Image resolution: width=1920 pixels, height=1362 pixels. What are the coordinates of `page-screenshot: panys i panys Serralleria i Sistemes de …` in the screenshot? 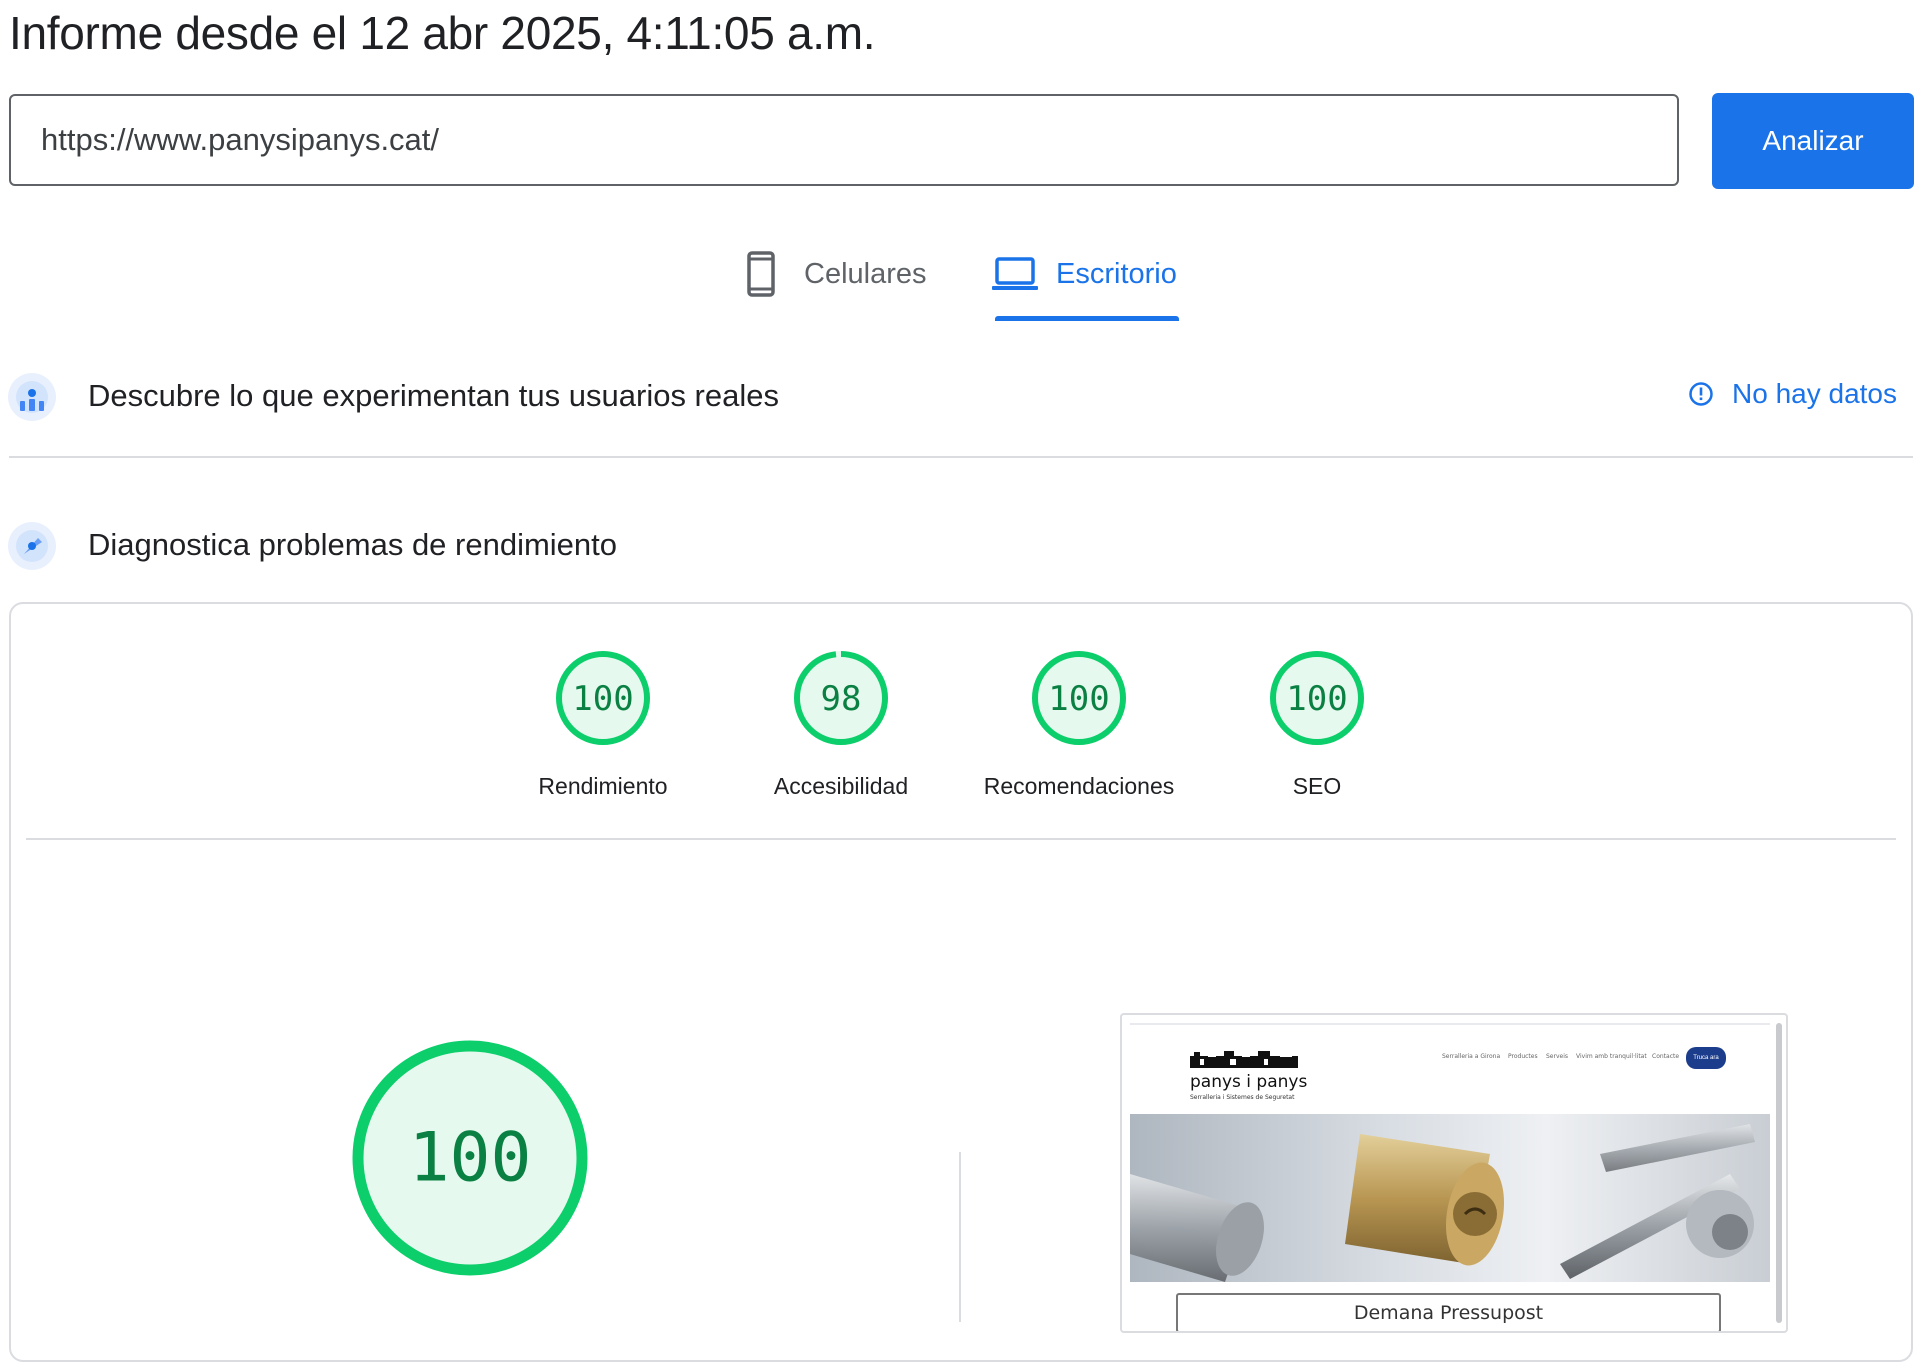 It's located at (1454, 1173).